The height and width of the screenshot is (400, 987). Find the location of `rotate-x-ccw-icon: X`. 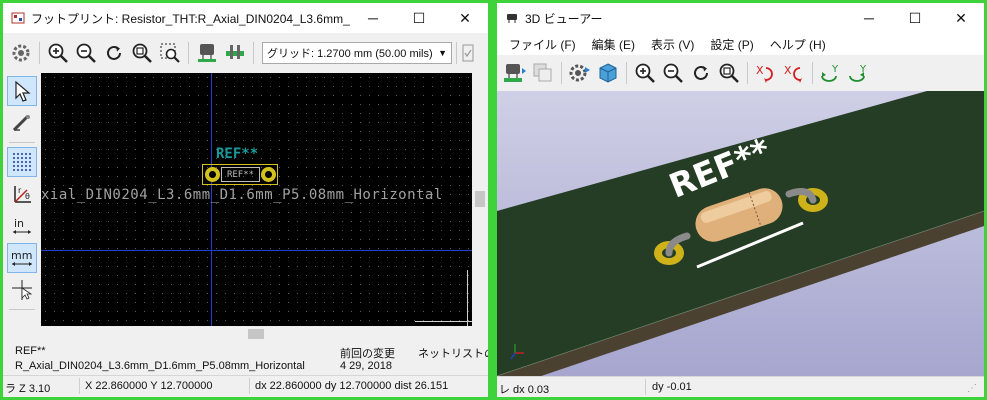

rotate-x-ccw-icon: X is located at coordinates (794, 73).